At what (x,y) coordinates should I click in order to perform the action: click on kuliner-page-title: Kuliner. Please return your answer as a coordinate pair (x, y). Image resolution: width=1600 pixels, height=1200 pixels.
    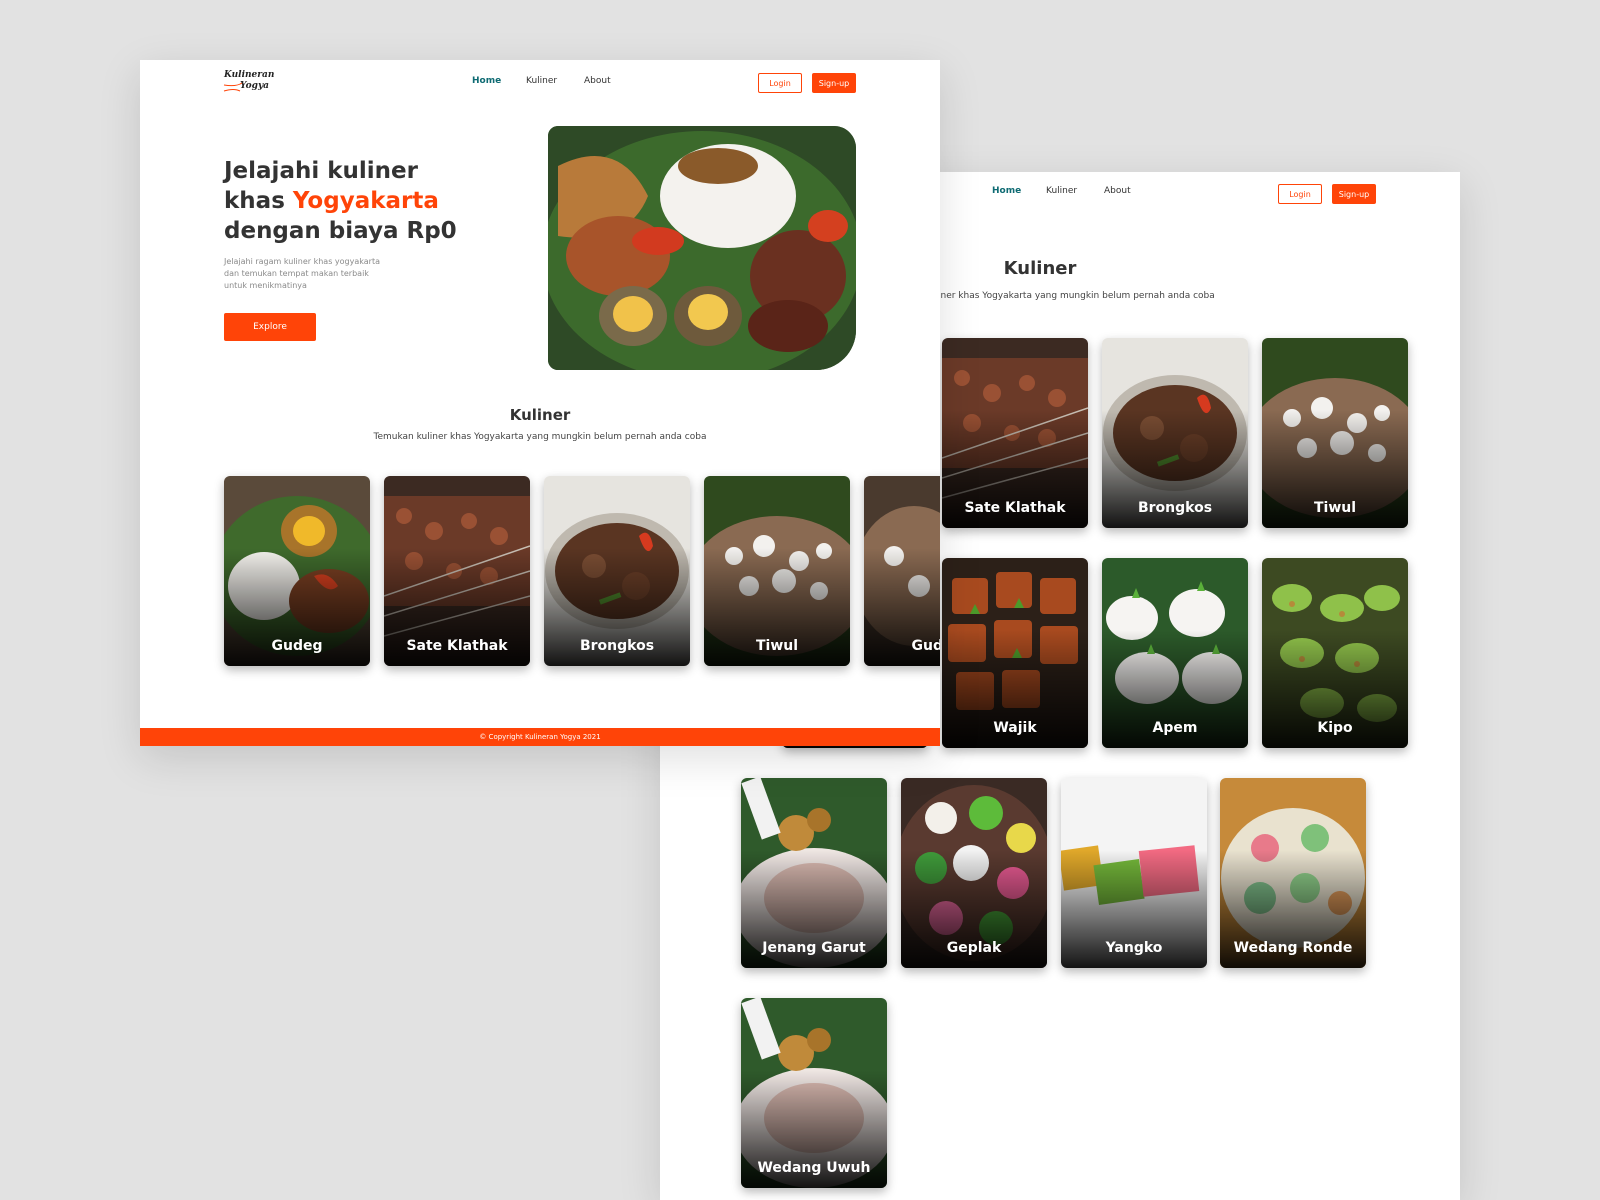
    Looking at the image, I should click on (1040, 268).